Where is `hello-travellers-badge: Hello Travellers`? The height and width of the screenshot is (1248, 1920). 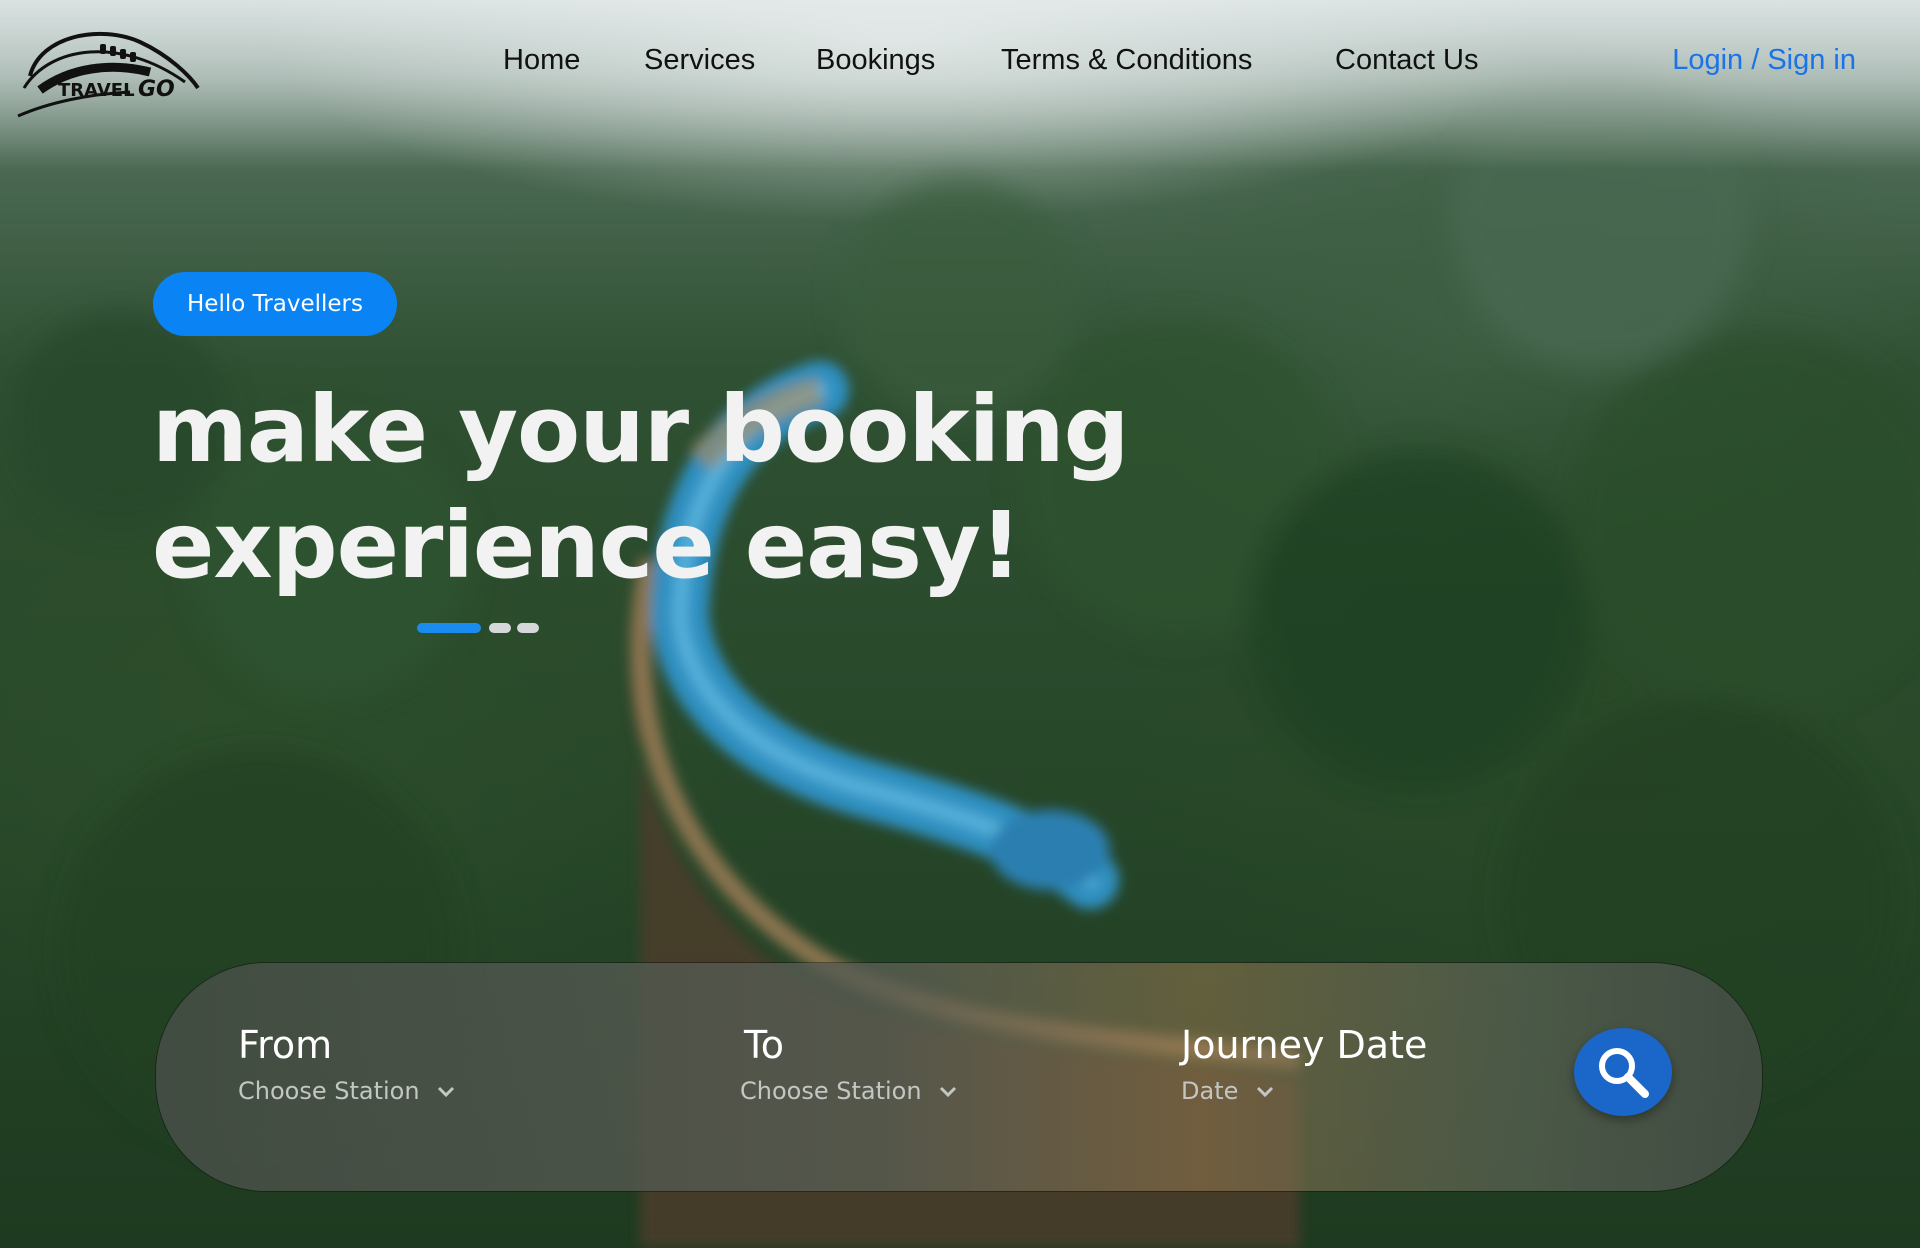 hello-travellers-badge: Hello Travellers is located at coordinates (275, 304).